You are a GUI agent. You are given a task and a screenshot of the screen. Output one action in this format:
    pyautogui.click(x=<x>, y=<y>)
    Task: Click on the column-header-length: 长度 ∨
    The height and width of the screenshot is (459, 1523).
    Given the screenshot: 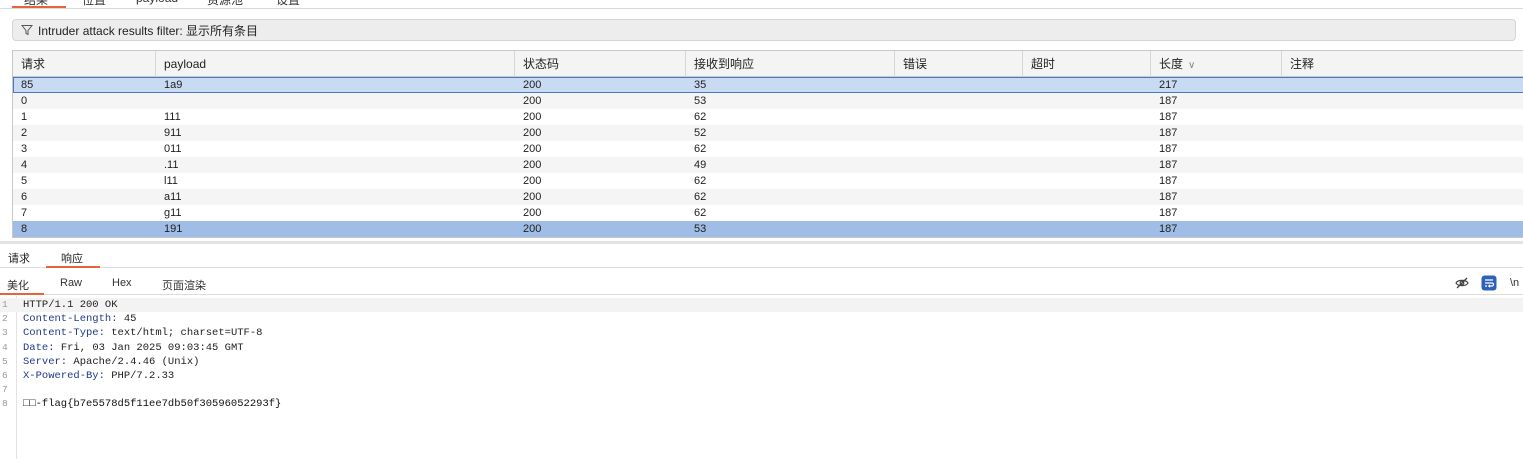 What is the action you would take?
    pyautogui.click(x=1216, y=64)
    